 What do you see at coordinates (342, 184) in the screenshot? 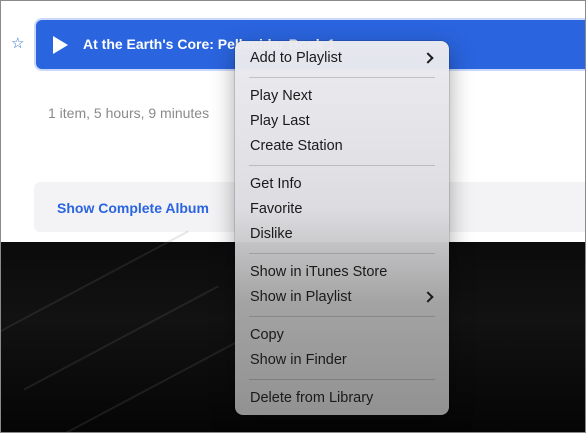
I see `menu-item-get-info: Get Info` at bounding box center [342, 184].